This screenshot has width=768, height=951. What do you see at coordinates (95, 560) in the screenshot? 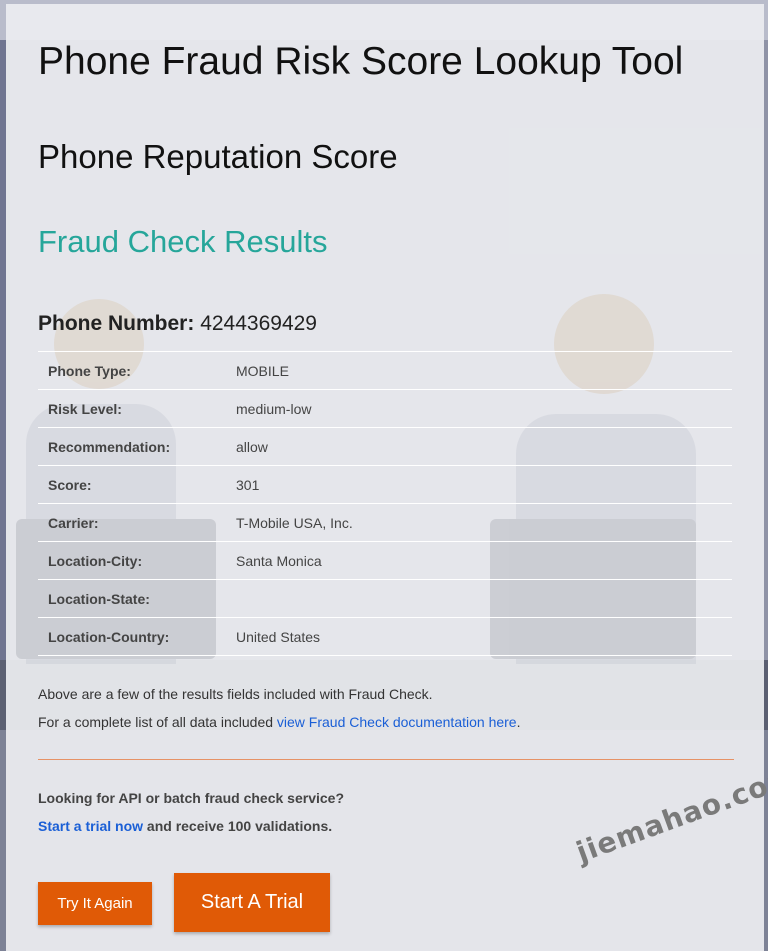
I see `result-key: Location-City:` at bounding box center [95, 560].